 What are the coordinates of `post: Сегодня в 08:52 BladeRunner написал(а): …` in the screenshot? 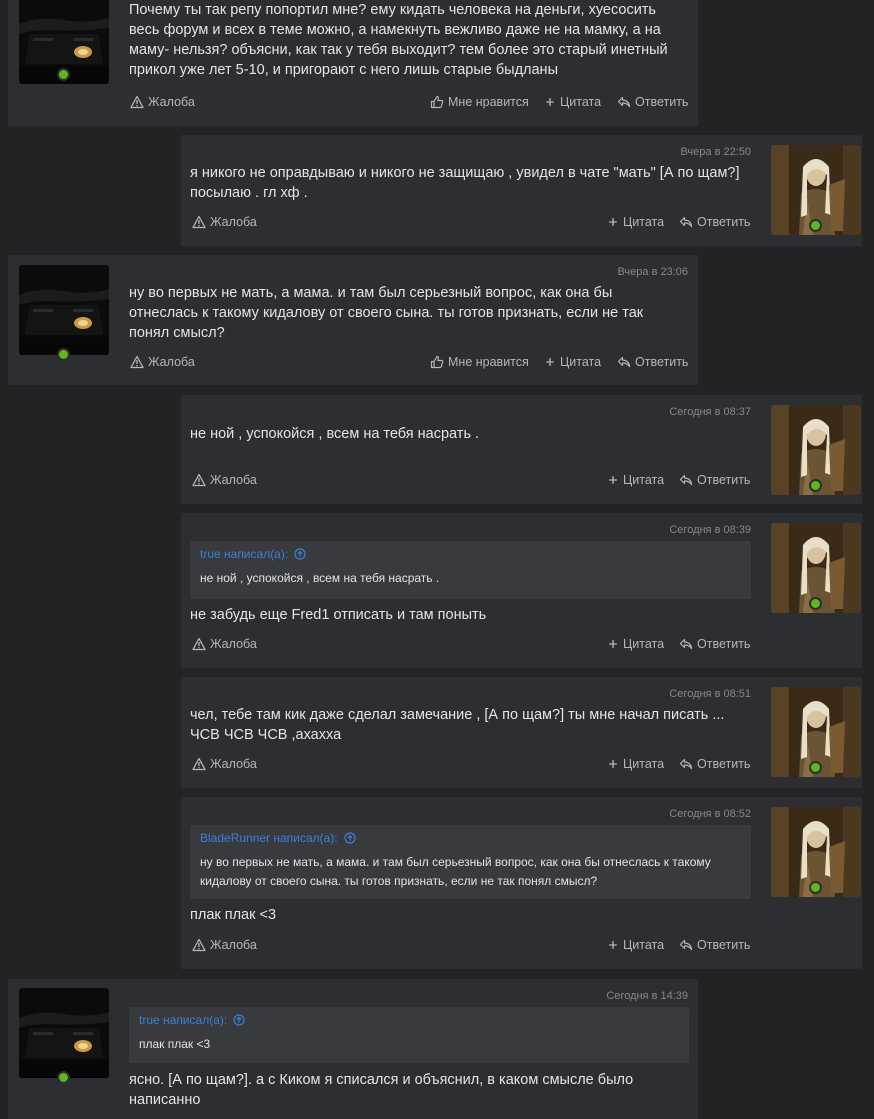 It's located at (521, 883).